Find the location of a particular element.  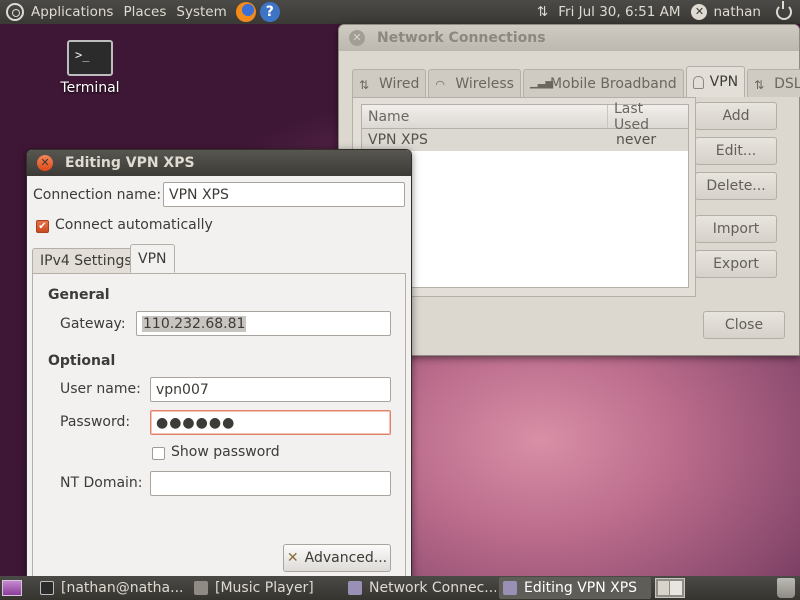

music-player-icon is located at coordinates (201, 588).